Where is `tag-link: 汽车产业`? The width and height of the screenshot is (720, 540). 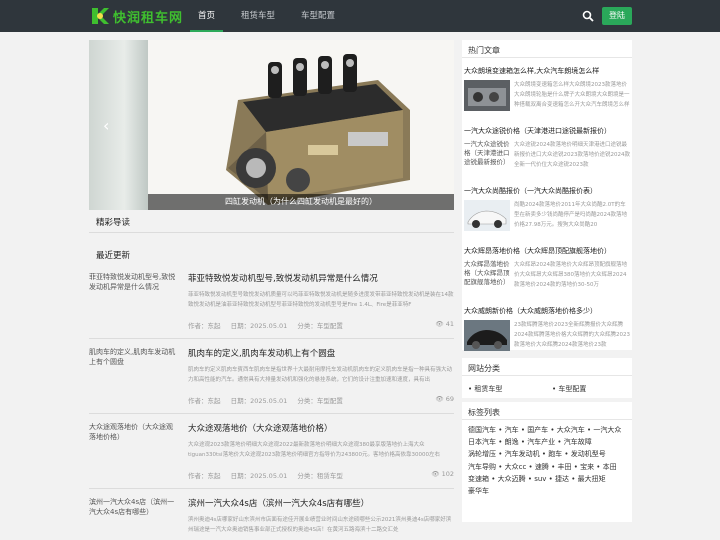
tag-link: 汽车产业 is located at coordinates (541, 442).